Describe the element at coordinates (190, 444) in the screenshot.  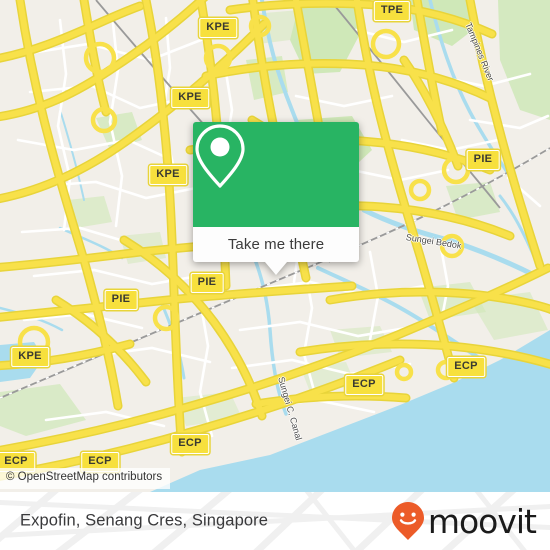
I see `highway-shield-ecp-10: ECP` at that location.